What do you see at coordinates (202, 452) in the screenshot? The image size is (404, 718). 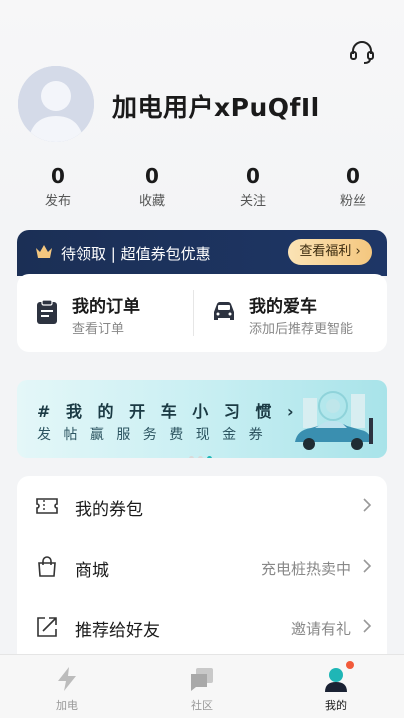 I see `carousel-dots` at bounding box center [202, 452].